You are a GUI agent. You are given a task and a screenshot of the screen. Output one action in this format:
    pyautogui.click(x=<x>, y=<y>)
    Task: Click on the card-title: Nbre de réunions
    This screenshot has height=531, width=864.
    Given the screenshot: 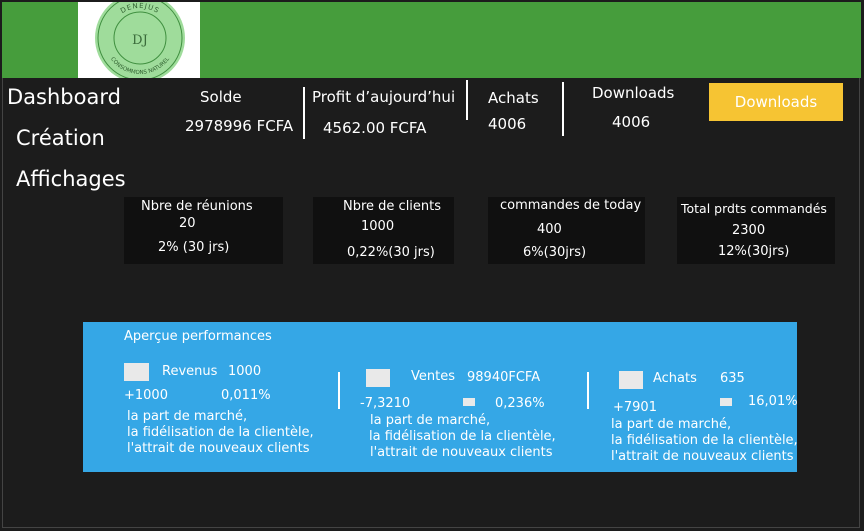 What is the action you would take?
    pyautogui.click(x=197, y=206)
    